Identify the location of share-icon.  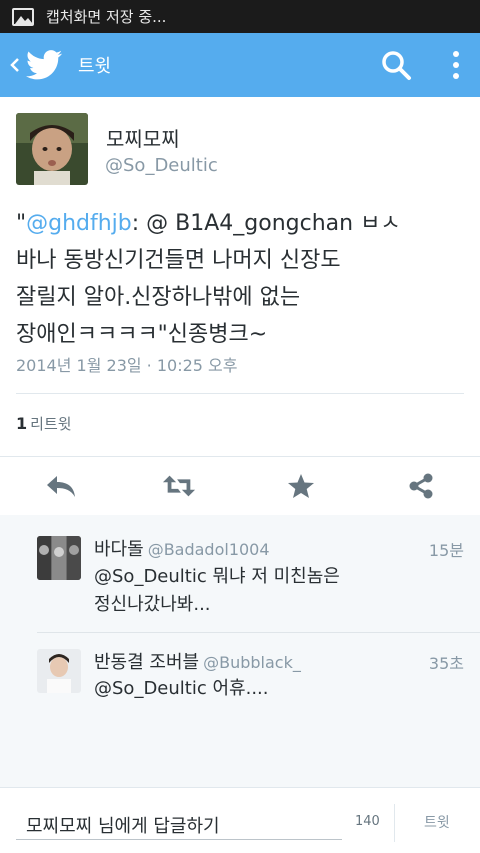
(421, 486).